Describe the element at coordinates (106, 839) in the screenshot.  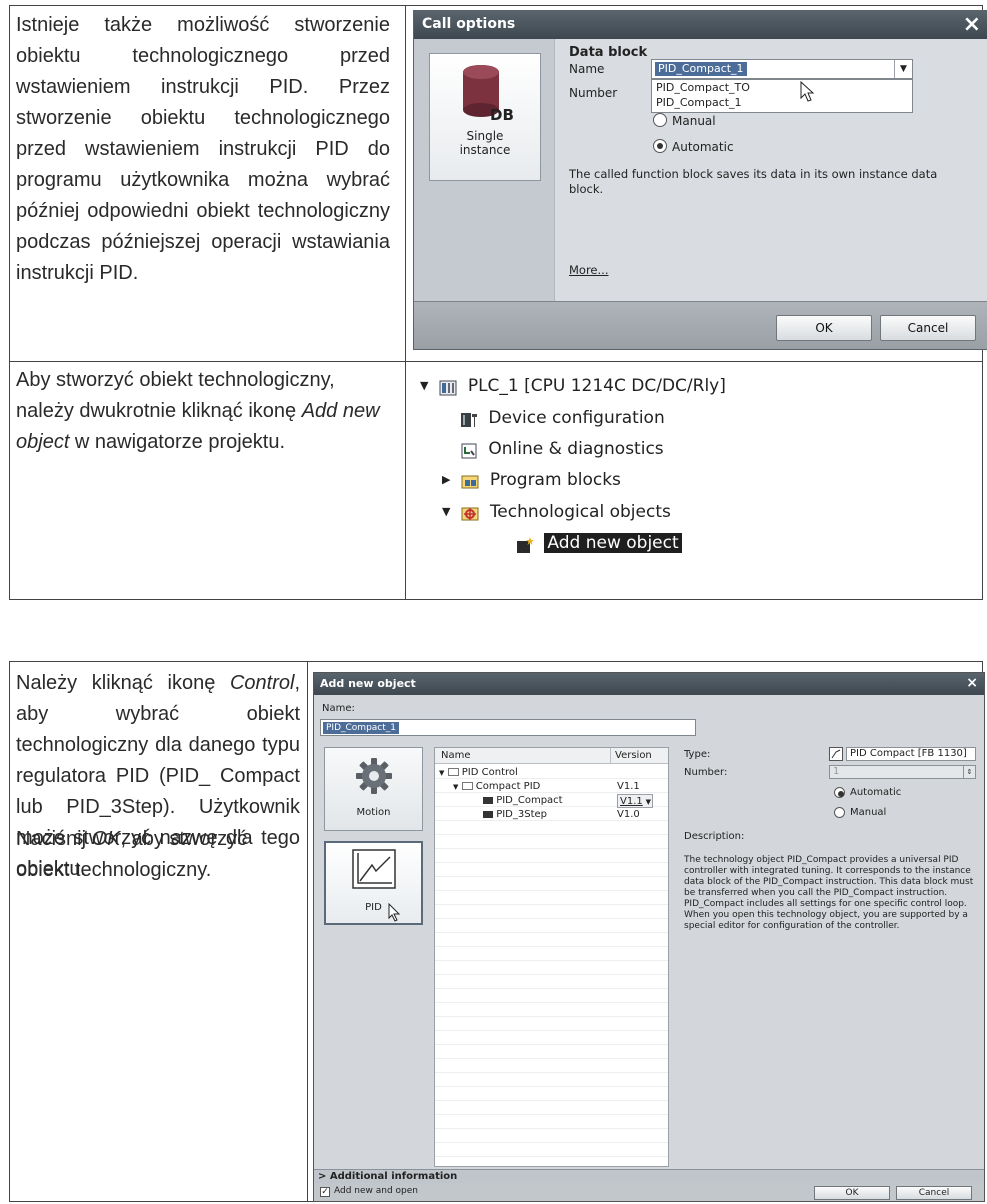
I see `emphasis-text: OK` at that location.